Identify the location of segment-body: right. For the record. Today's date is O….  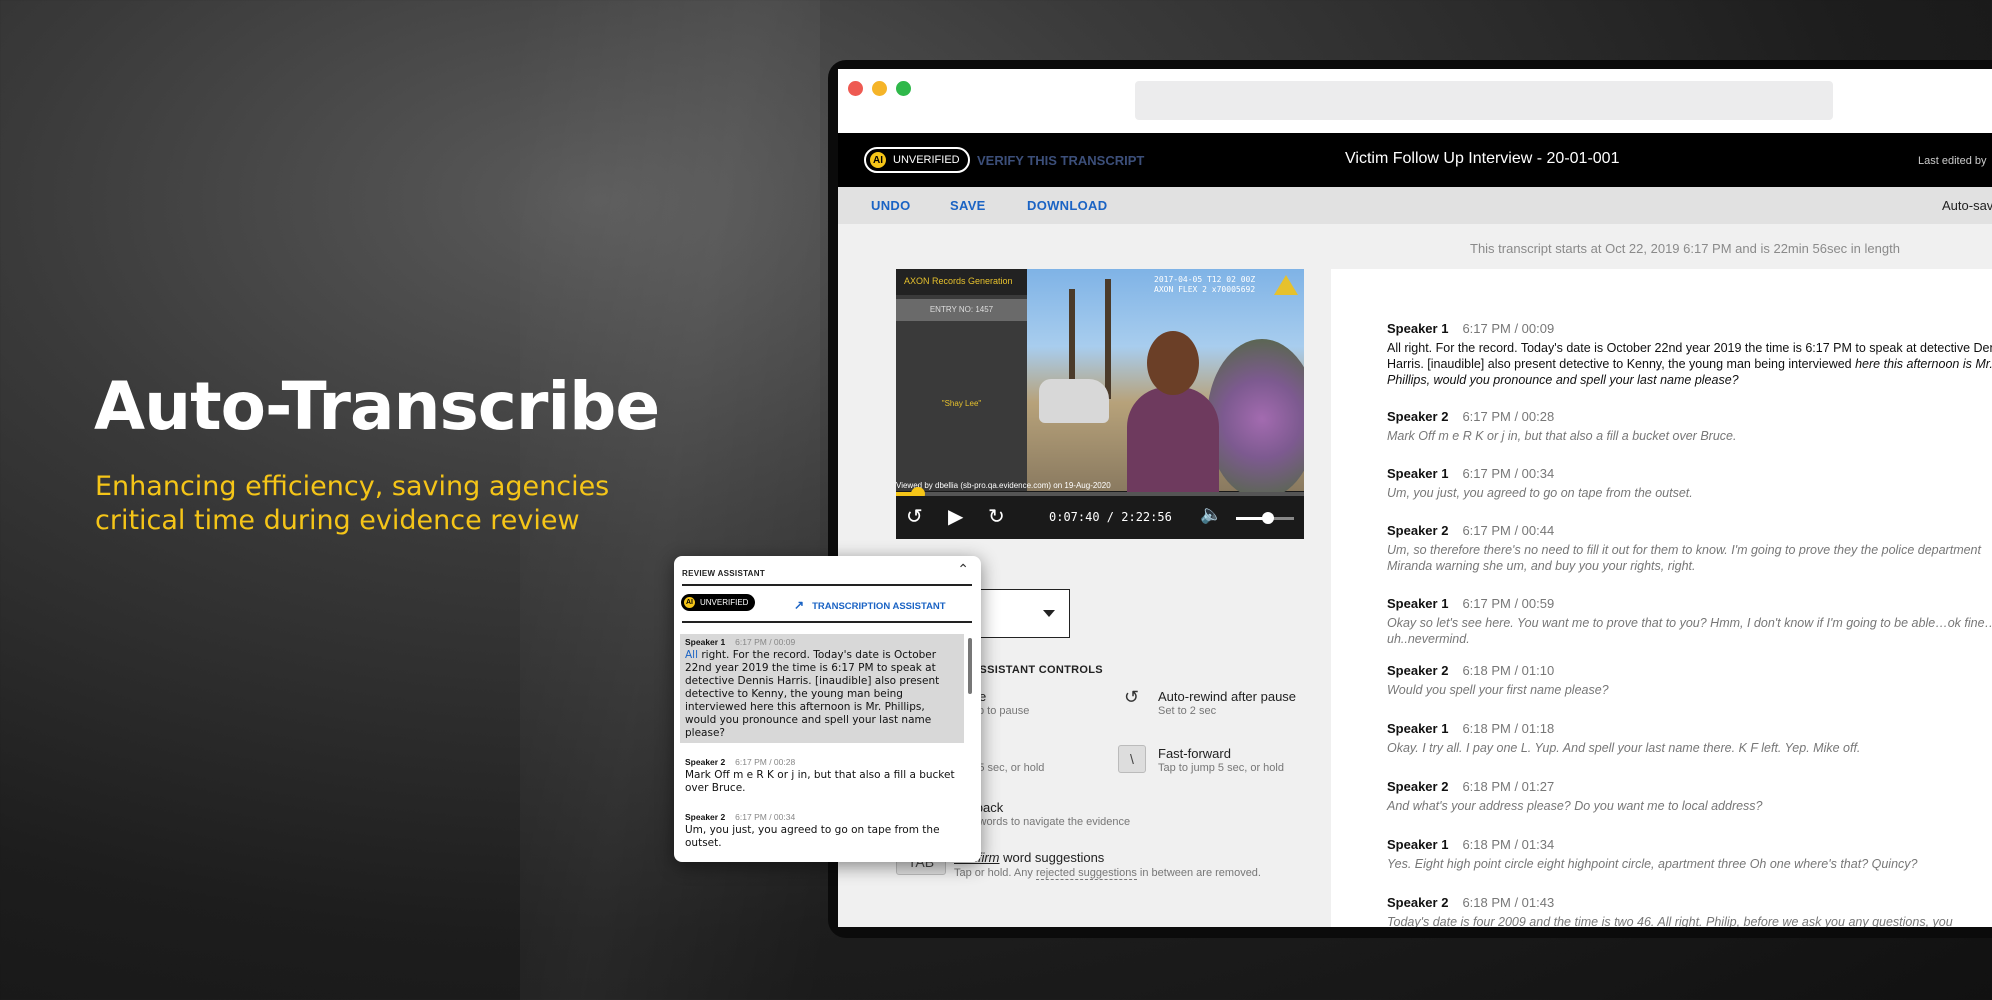
(812, 694).